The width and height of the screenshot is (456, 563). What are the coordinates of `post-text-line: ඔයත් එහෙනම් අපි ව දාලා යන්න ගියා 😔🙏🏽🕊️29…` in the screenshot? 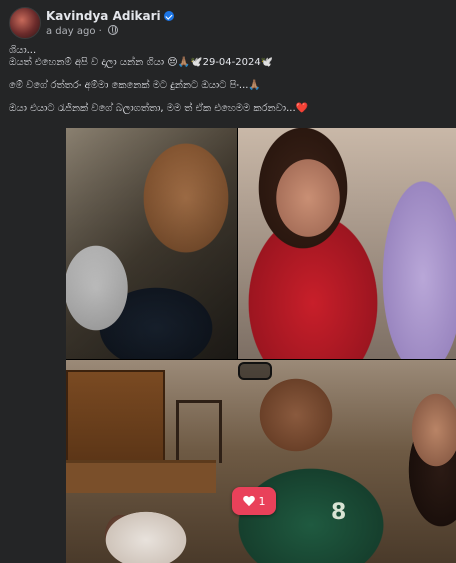 It's located at (141, 62).